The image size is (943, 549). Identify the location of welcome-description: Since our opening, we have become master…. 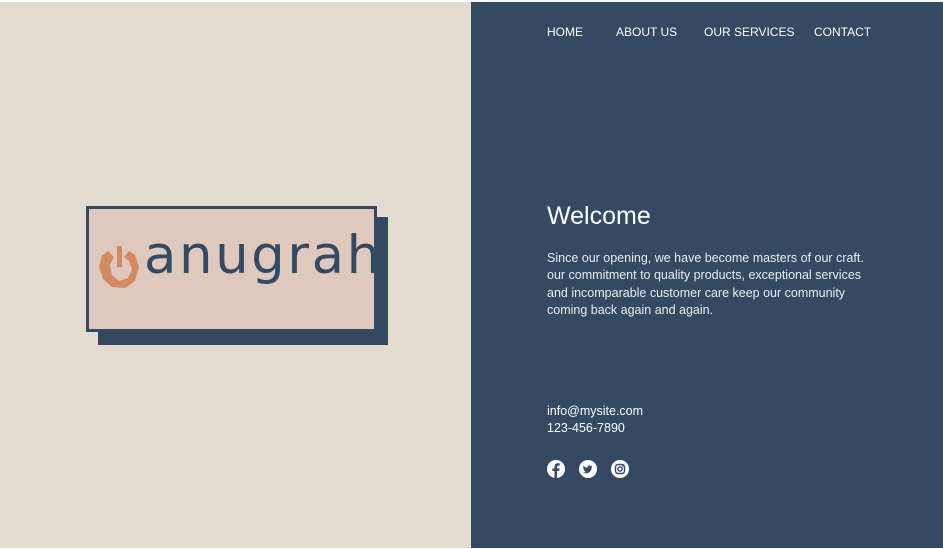
(717, 284).